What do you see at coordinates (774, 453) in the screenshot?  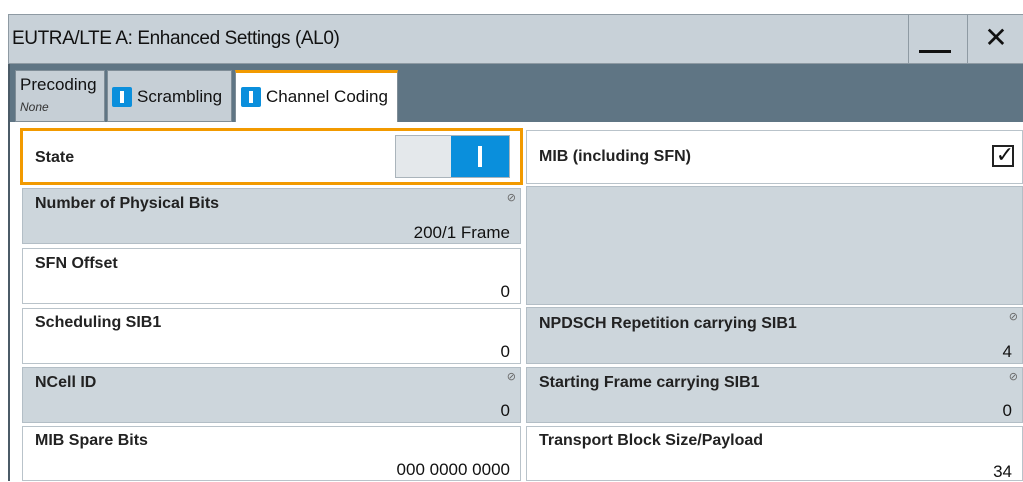 I see `transport-block-size-field: Transport Block Size/Payload 34` at bounding box center [774, 453].